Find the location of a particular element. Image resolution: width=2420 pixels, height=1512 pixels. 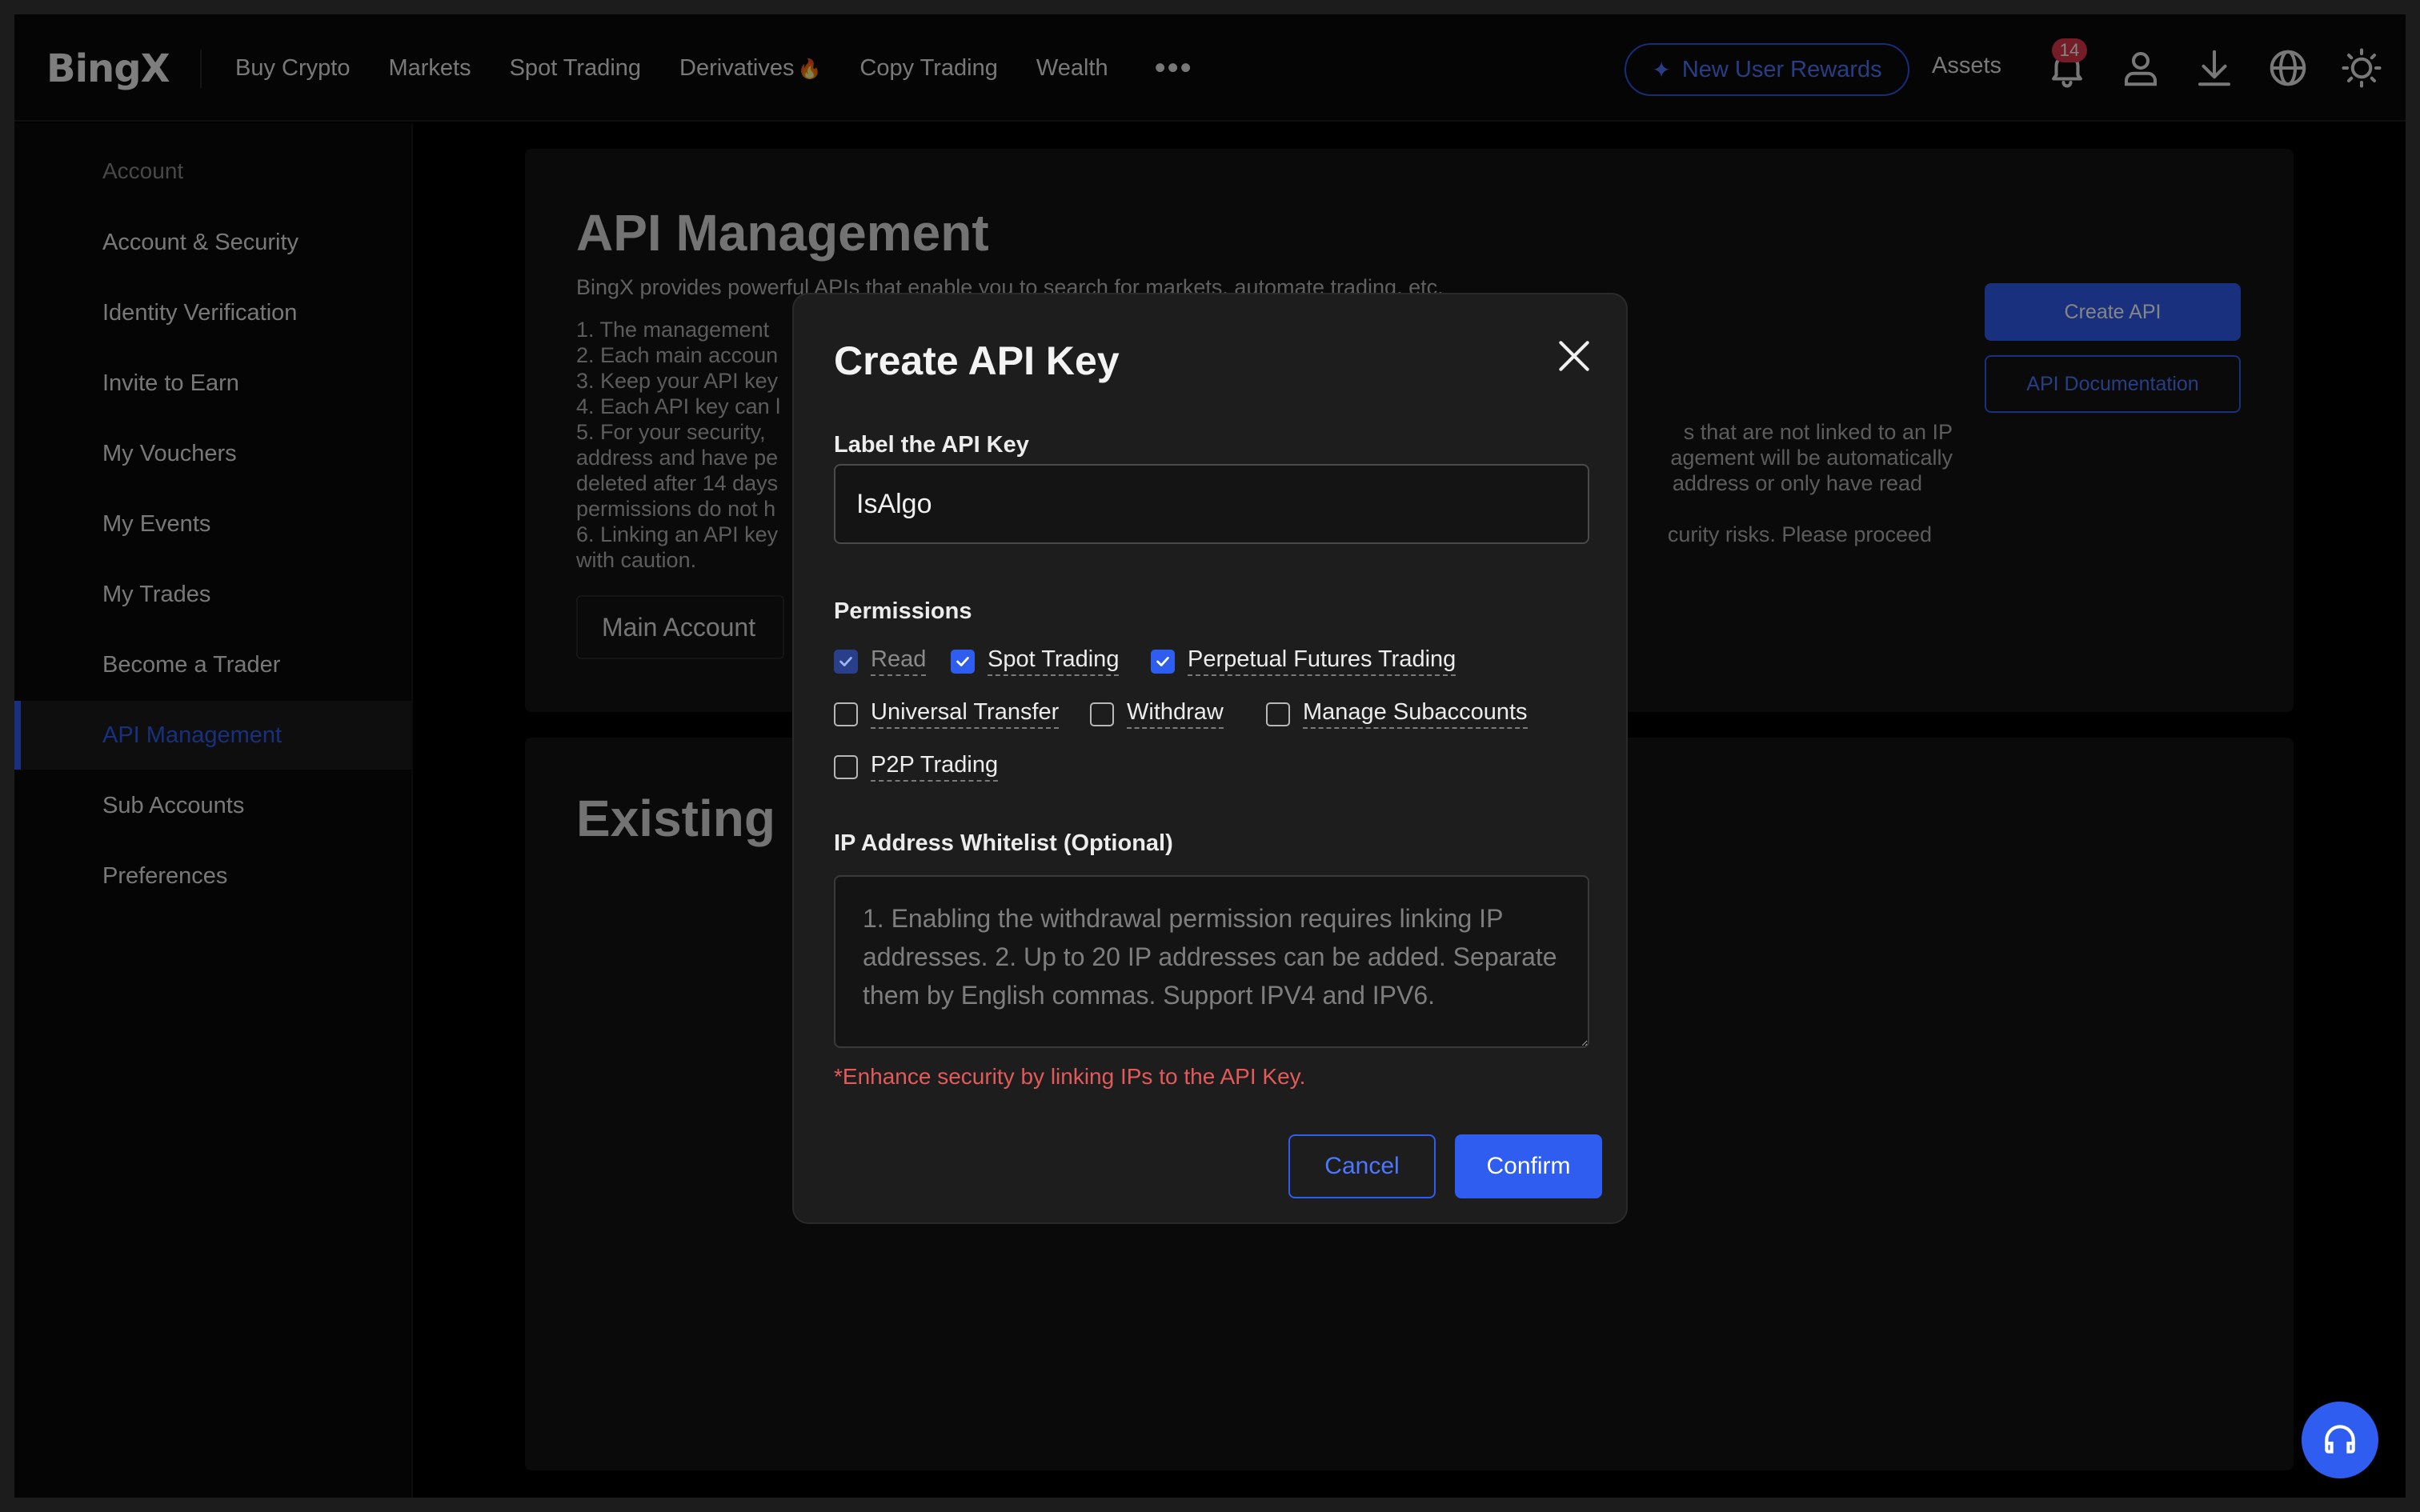

support-chat-button is located at coordinates (2340, 1440).